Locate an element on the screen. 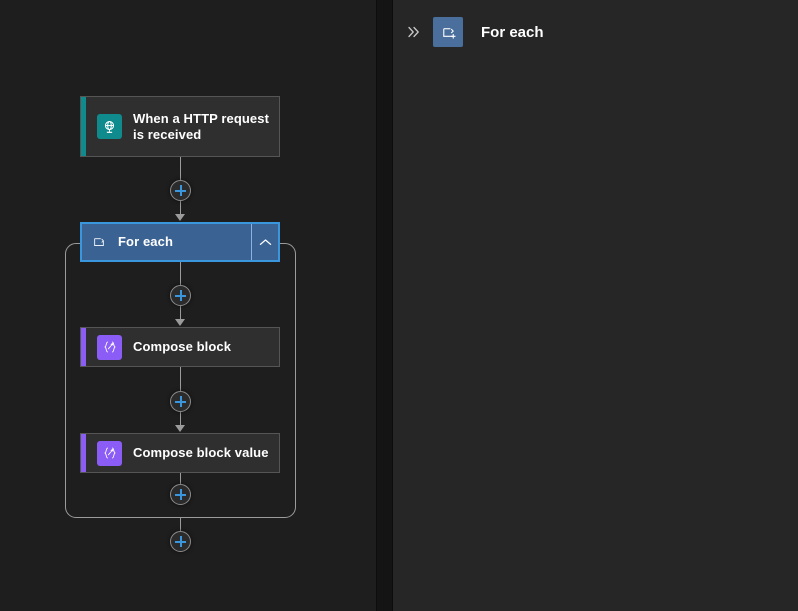 The image size is (798, 611). add-step-button-after-trigger is located at coordinates (180, 190).